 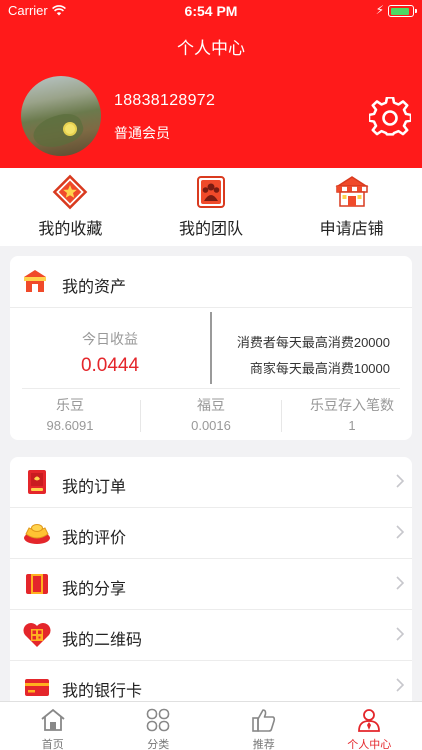 I want to click on stat-ledou-label: 乐豆, so click(x=70, y=405).